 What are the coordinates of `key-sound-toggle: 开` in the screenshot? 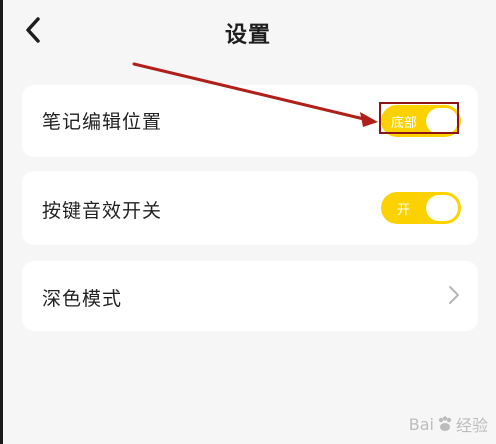 It's located at (421, 208).